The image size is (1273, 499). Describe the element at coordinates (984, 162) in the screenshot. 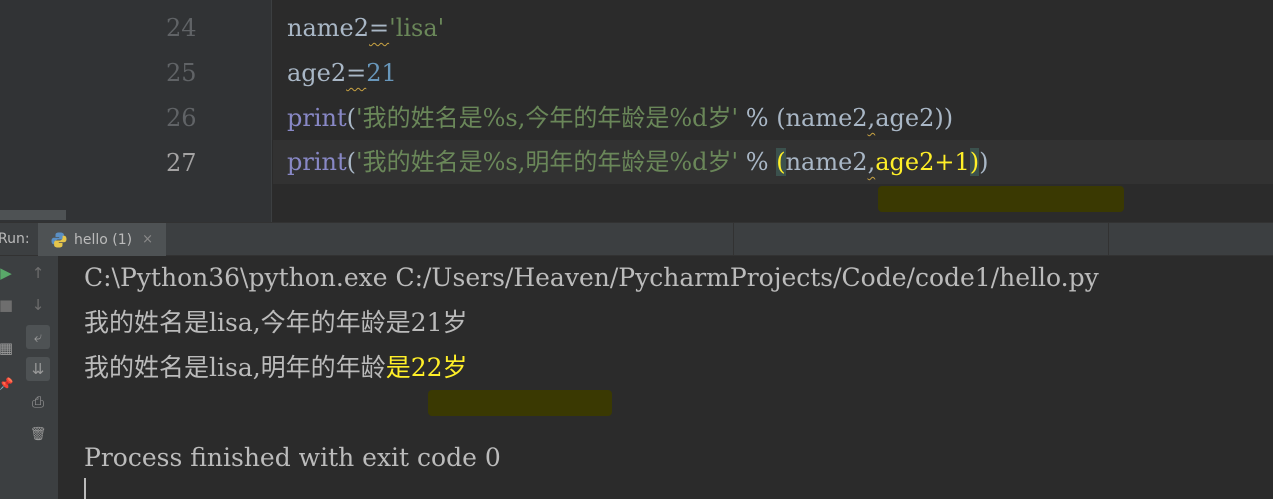

I see `paren: )` at that location.